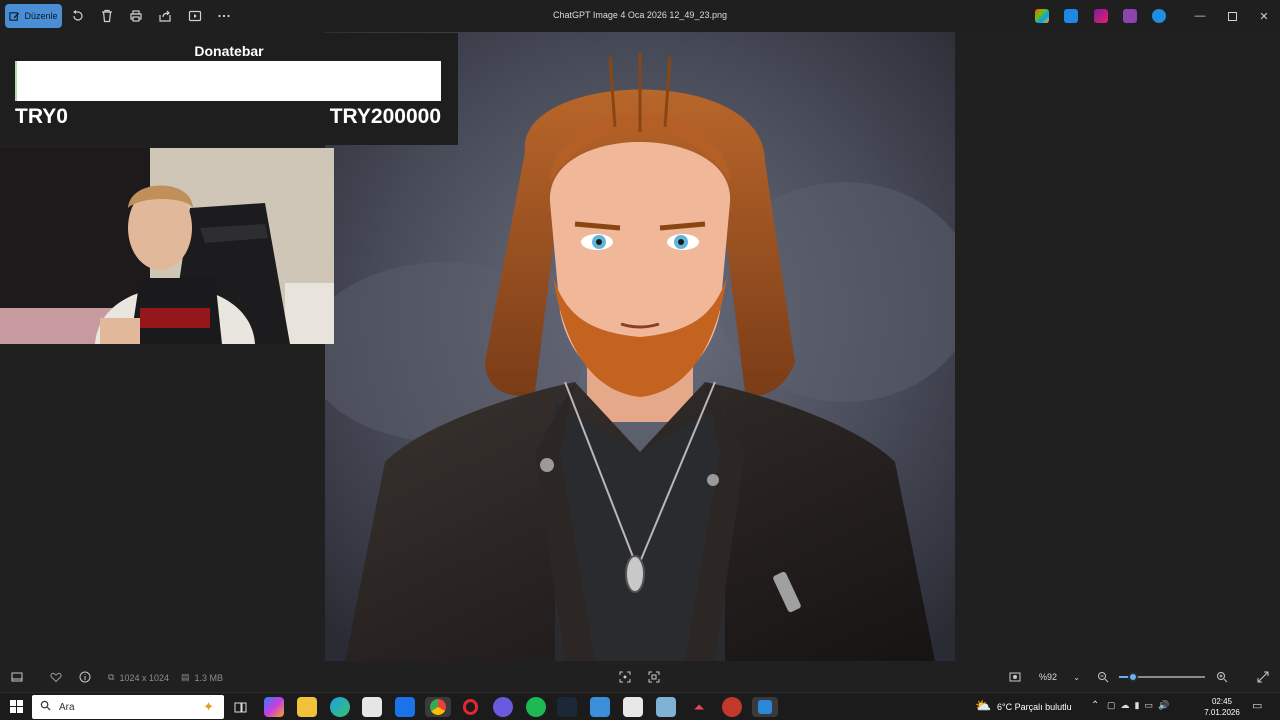 This screenshot has height=720, width=1280. I want to click on dimensions-value: 1024 x 1024, so click(144, 677).